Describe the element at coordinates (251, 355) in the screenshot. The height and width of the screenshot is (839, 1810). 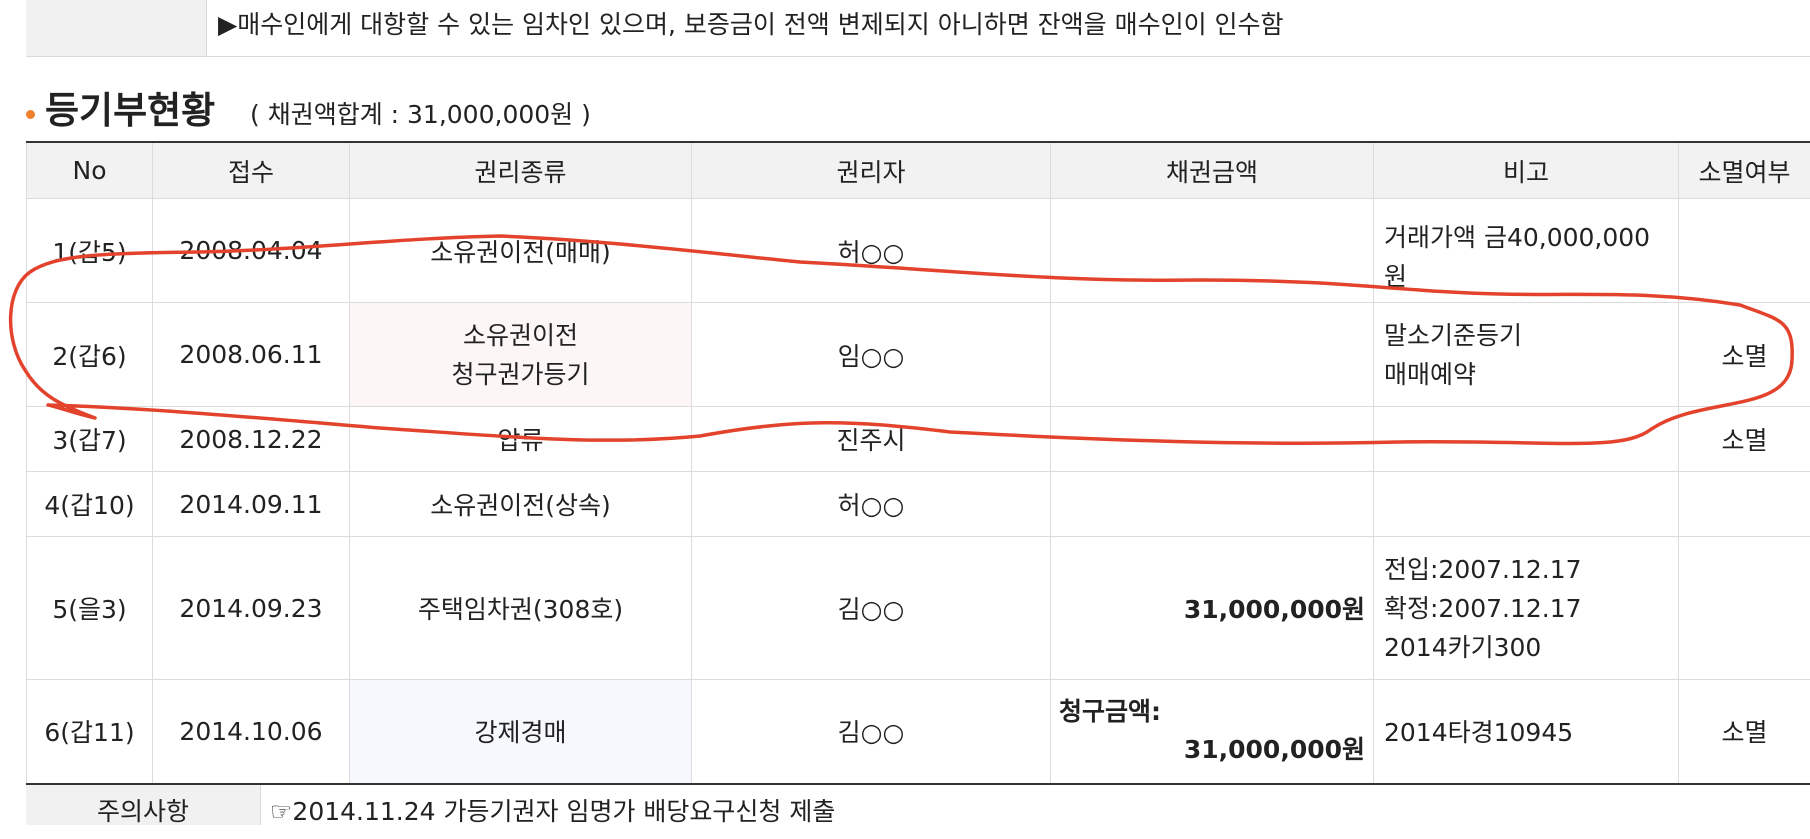
I see `cell-date: 2008.06.11` at that location.